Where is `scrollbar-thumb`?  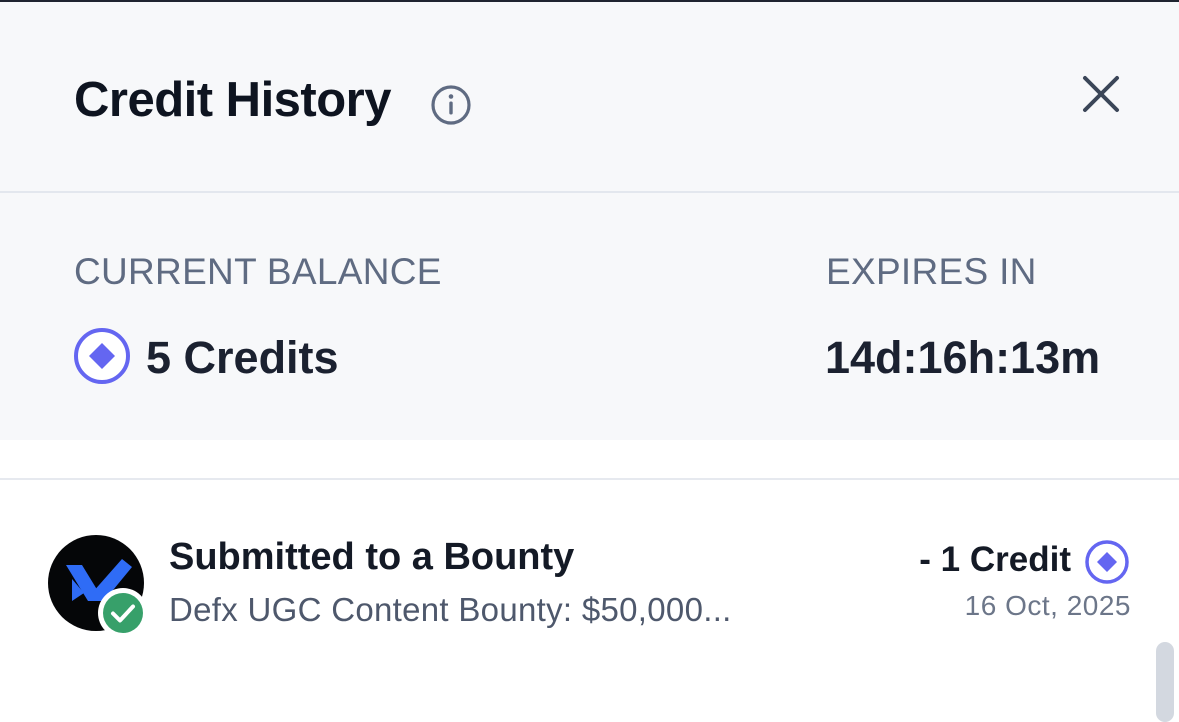 scrollbar-thumb is located at coordinates (1165, 682).